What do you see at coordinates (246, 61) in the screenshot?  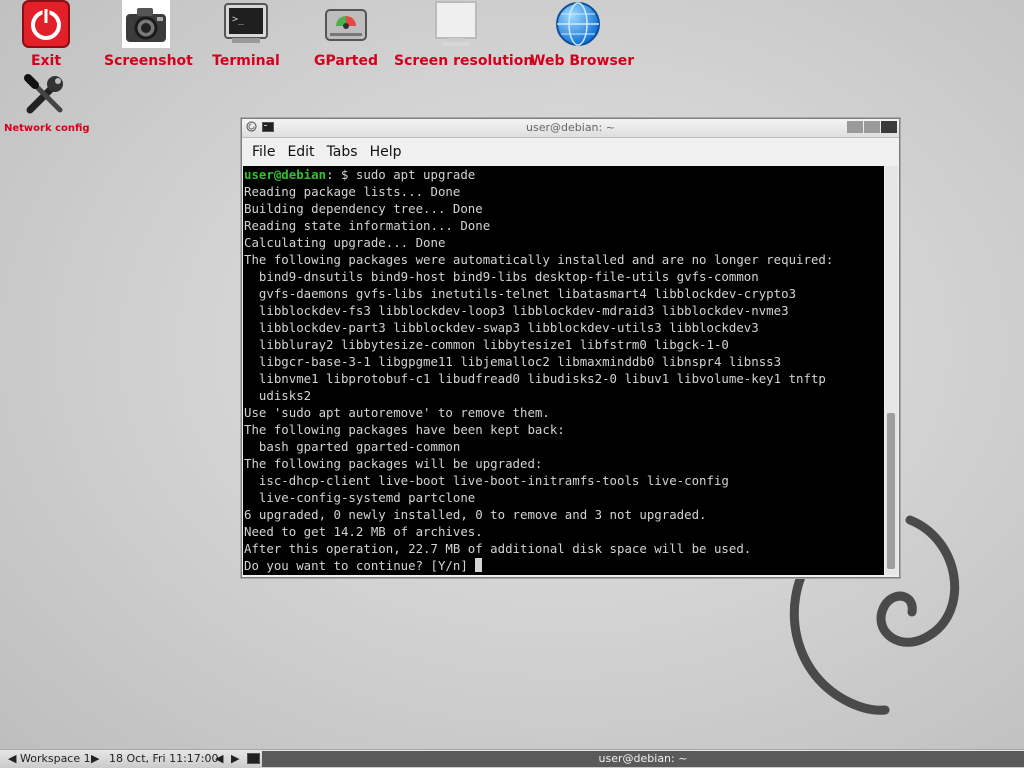 I see `desktop-icon-label: Terminal` at bounding box center [246, 61].